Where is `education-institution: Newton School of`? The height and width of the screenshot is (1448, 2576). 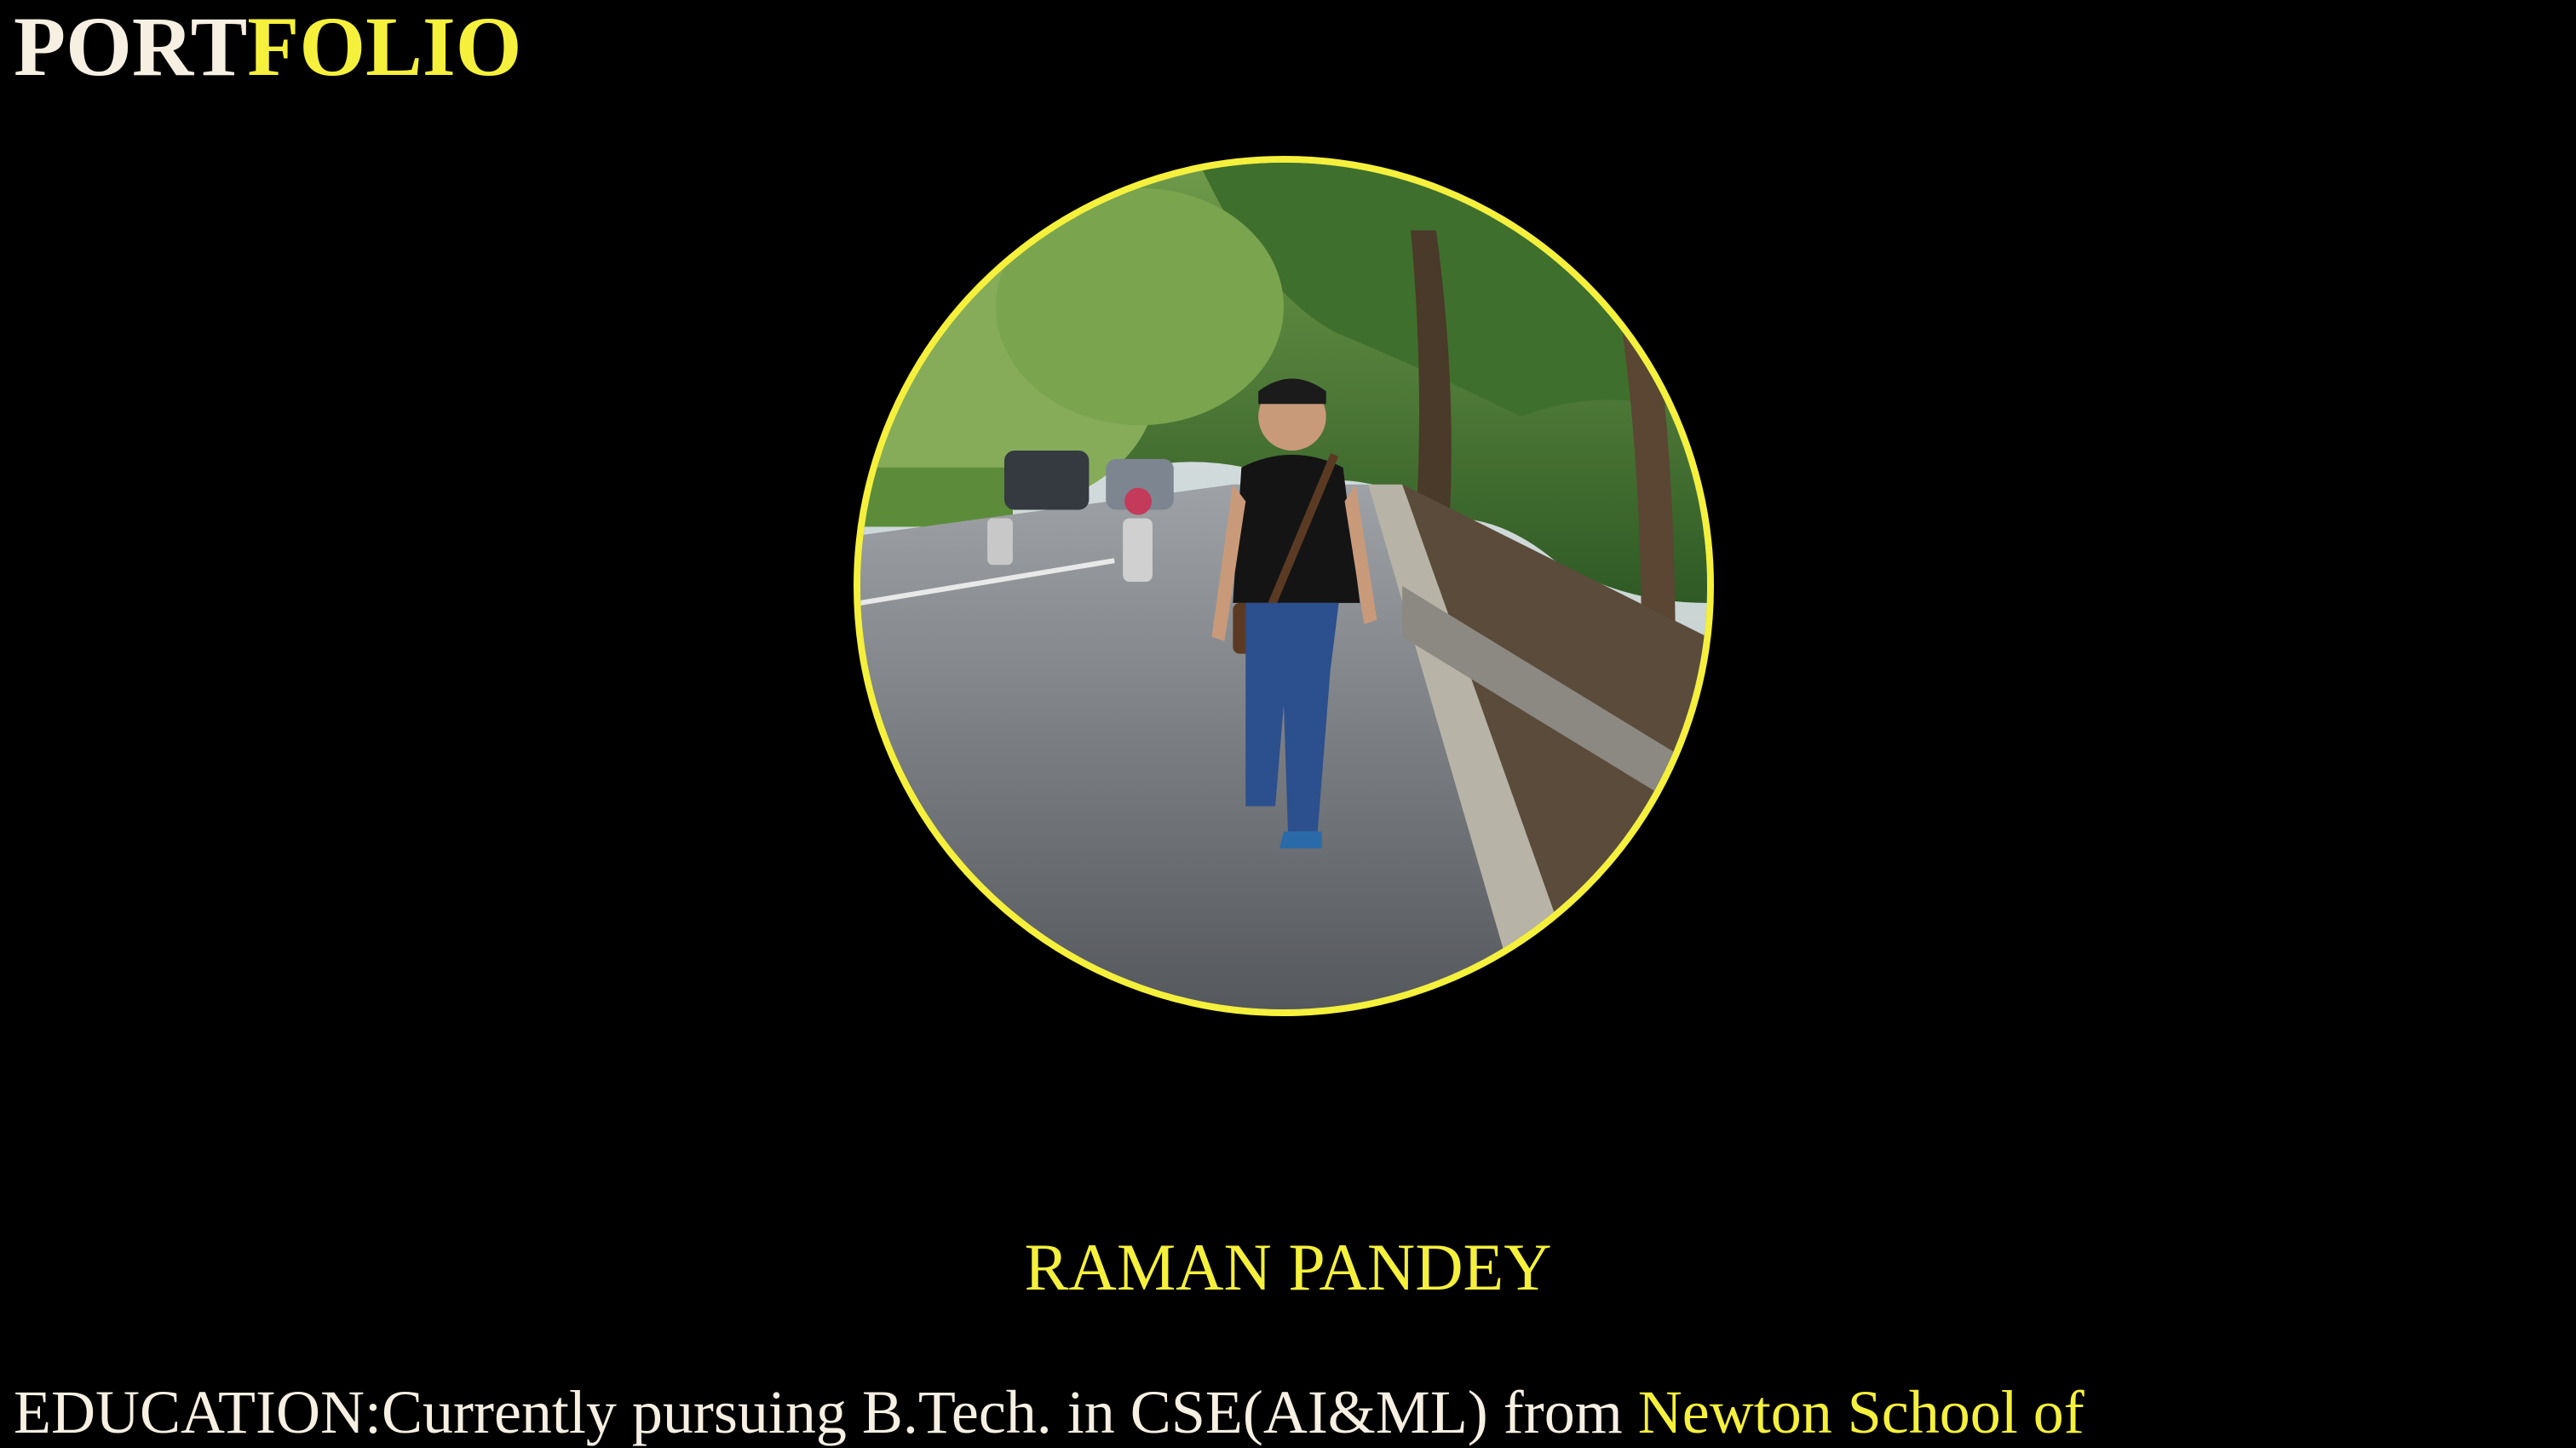 education-institution: Newton School of is located at coordinates (1861, 1412).